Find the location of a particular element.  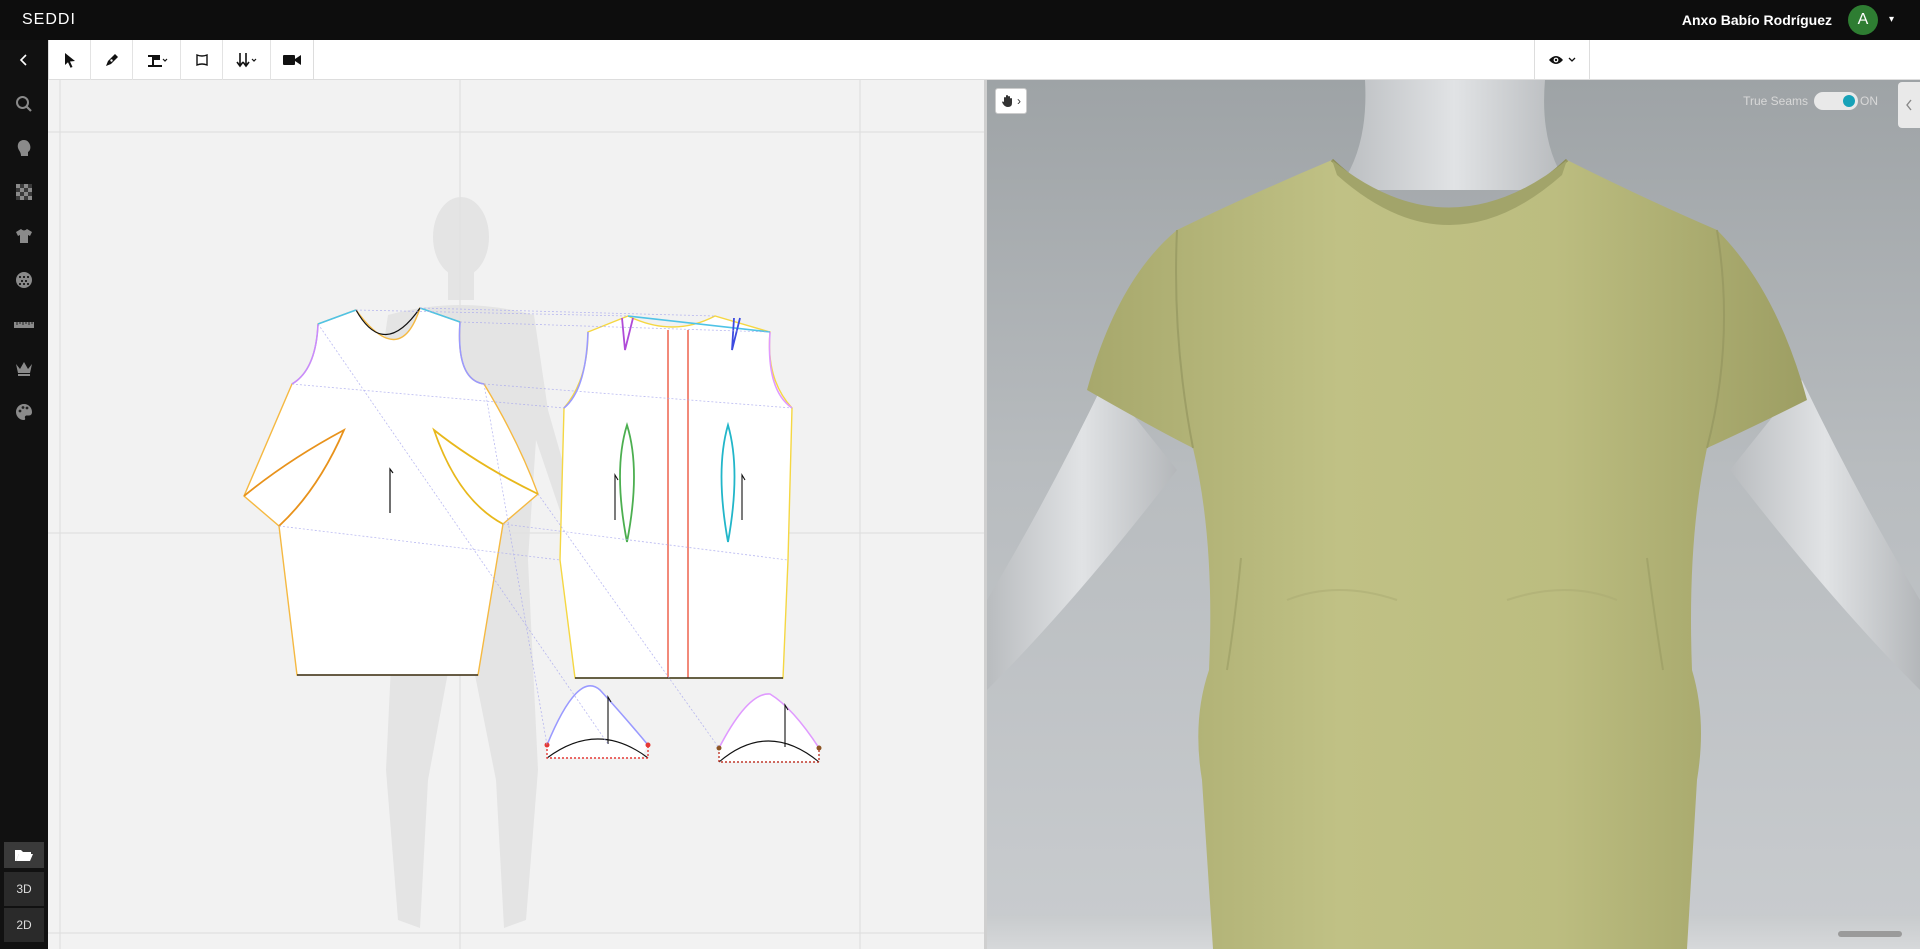

pen-icon is located at coordinates (111, 60).